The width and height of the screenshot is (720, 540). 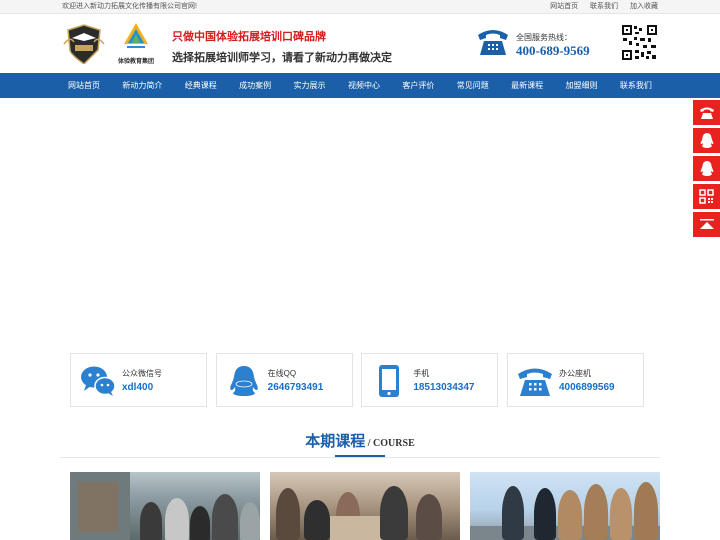 What do you see at coordinates (574, 373) in the screenshot?
I see `contact-label-office: 办公座机` at bounding box center [574, 373].